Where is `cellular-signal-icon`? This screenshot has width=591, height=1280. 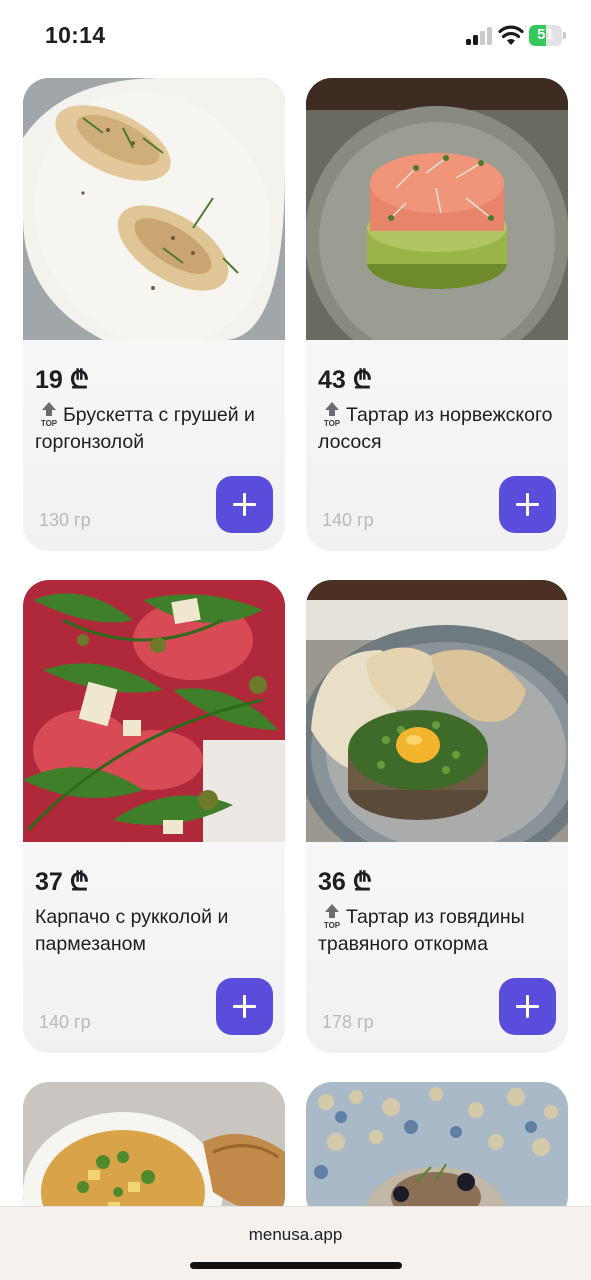 cellular-signal-icon is located at coordinates (479, 36).